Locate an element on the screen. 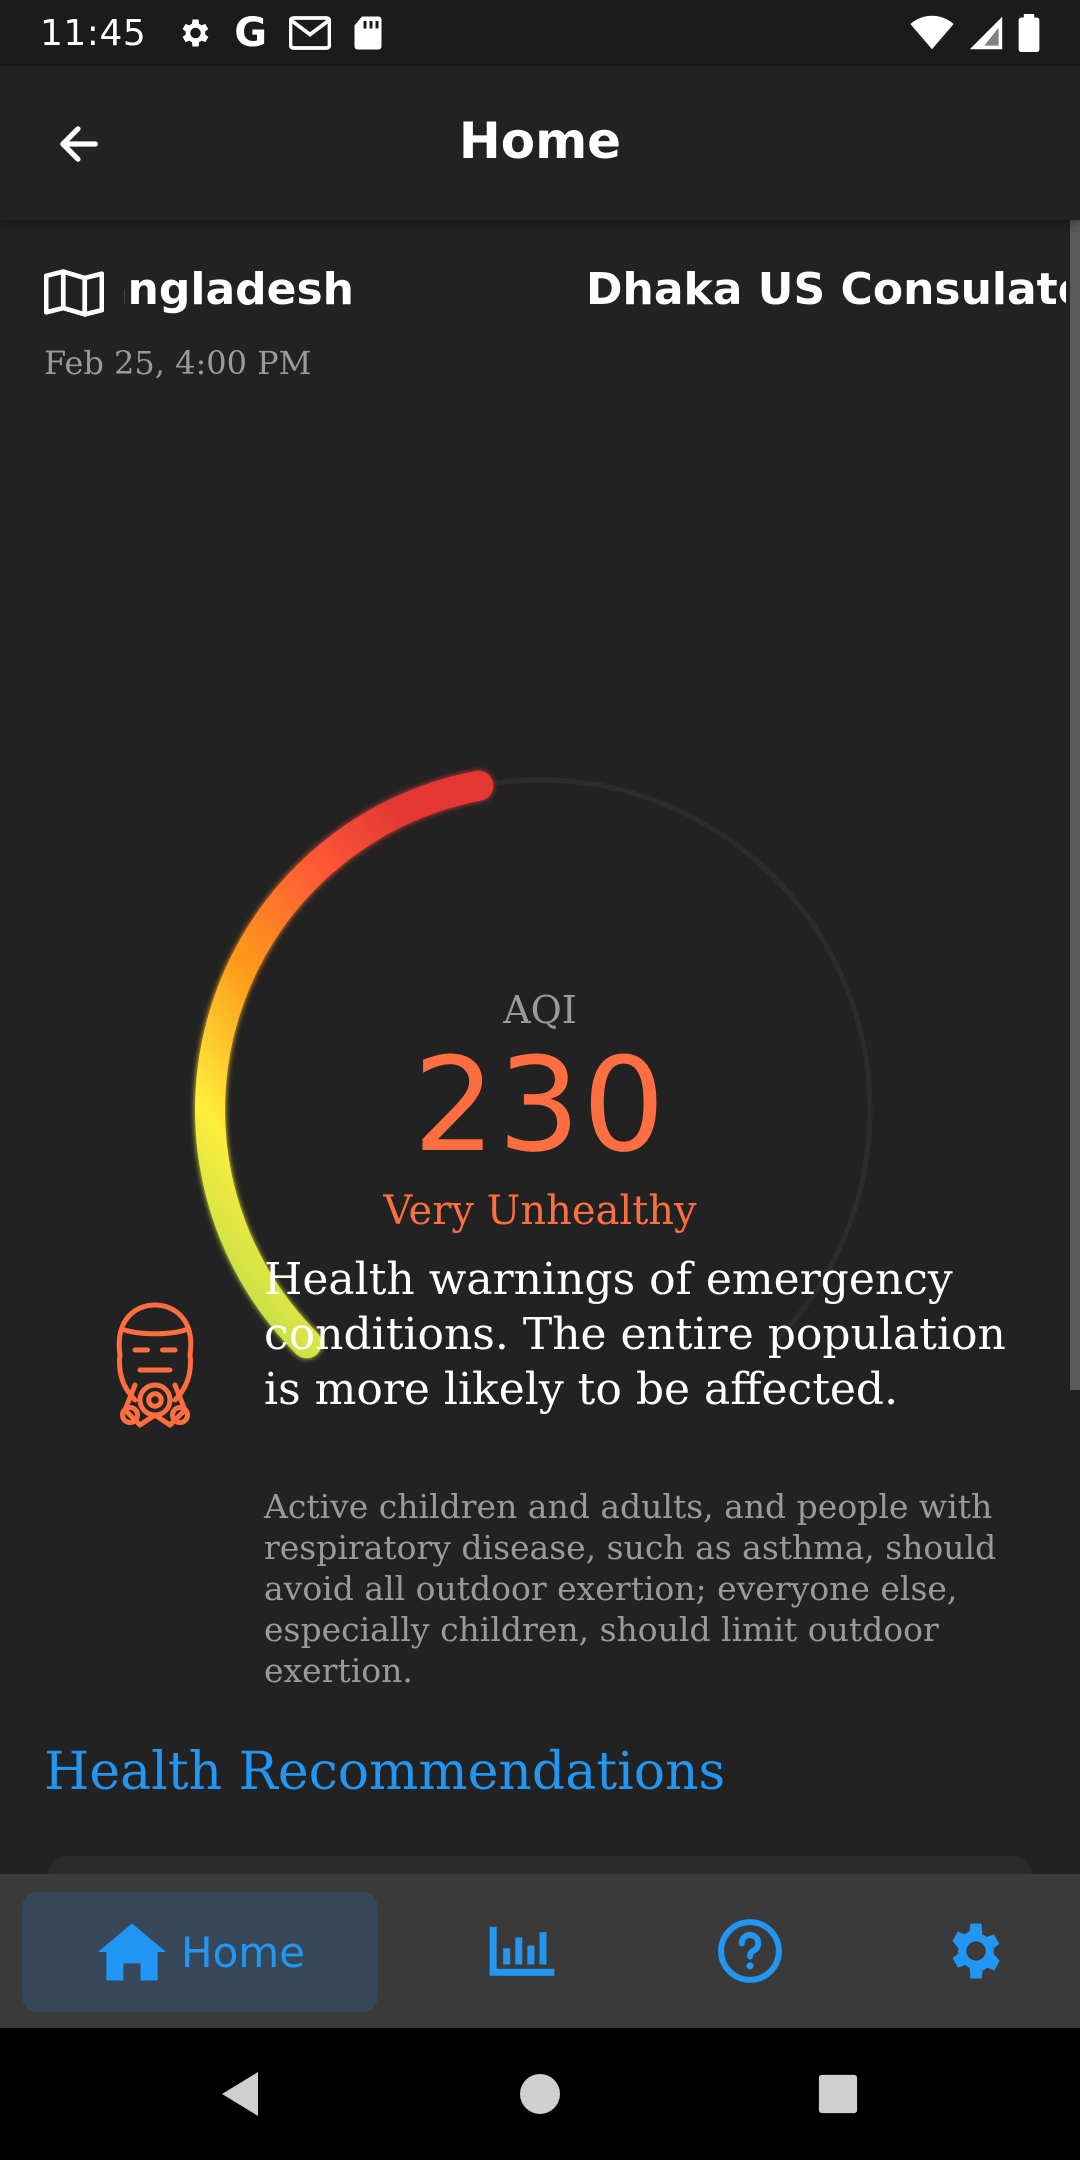 This screenshot has height=2160, width=1080. sd-card-icon is located at coordinates (368, 33).